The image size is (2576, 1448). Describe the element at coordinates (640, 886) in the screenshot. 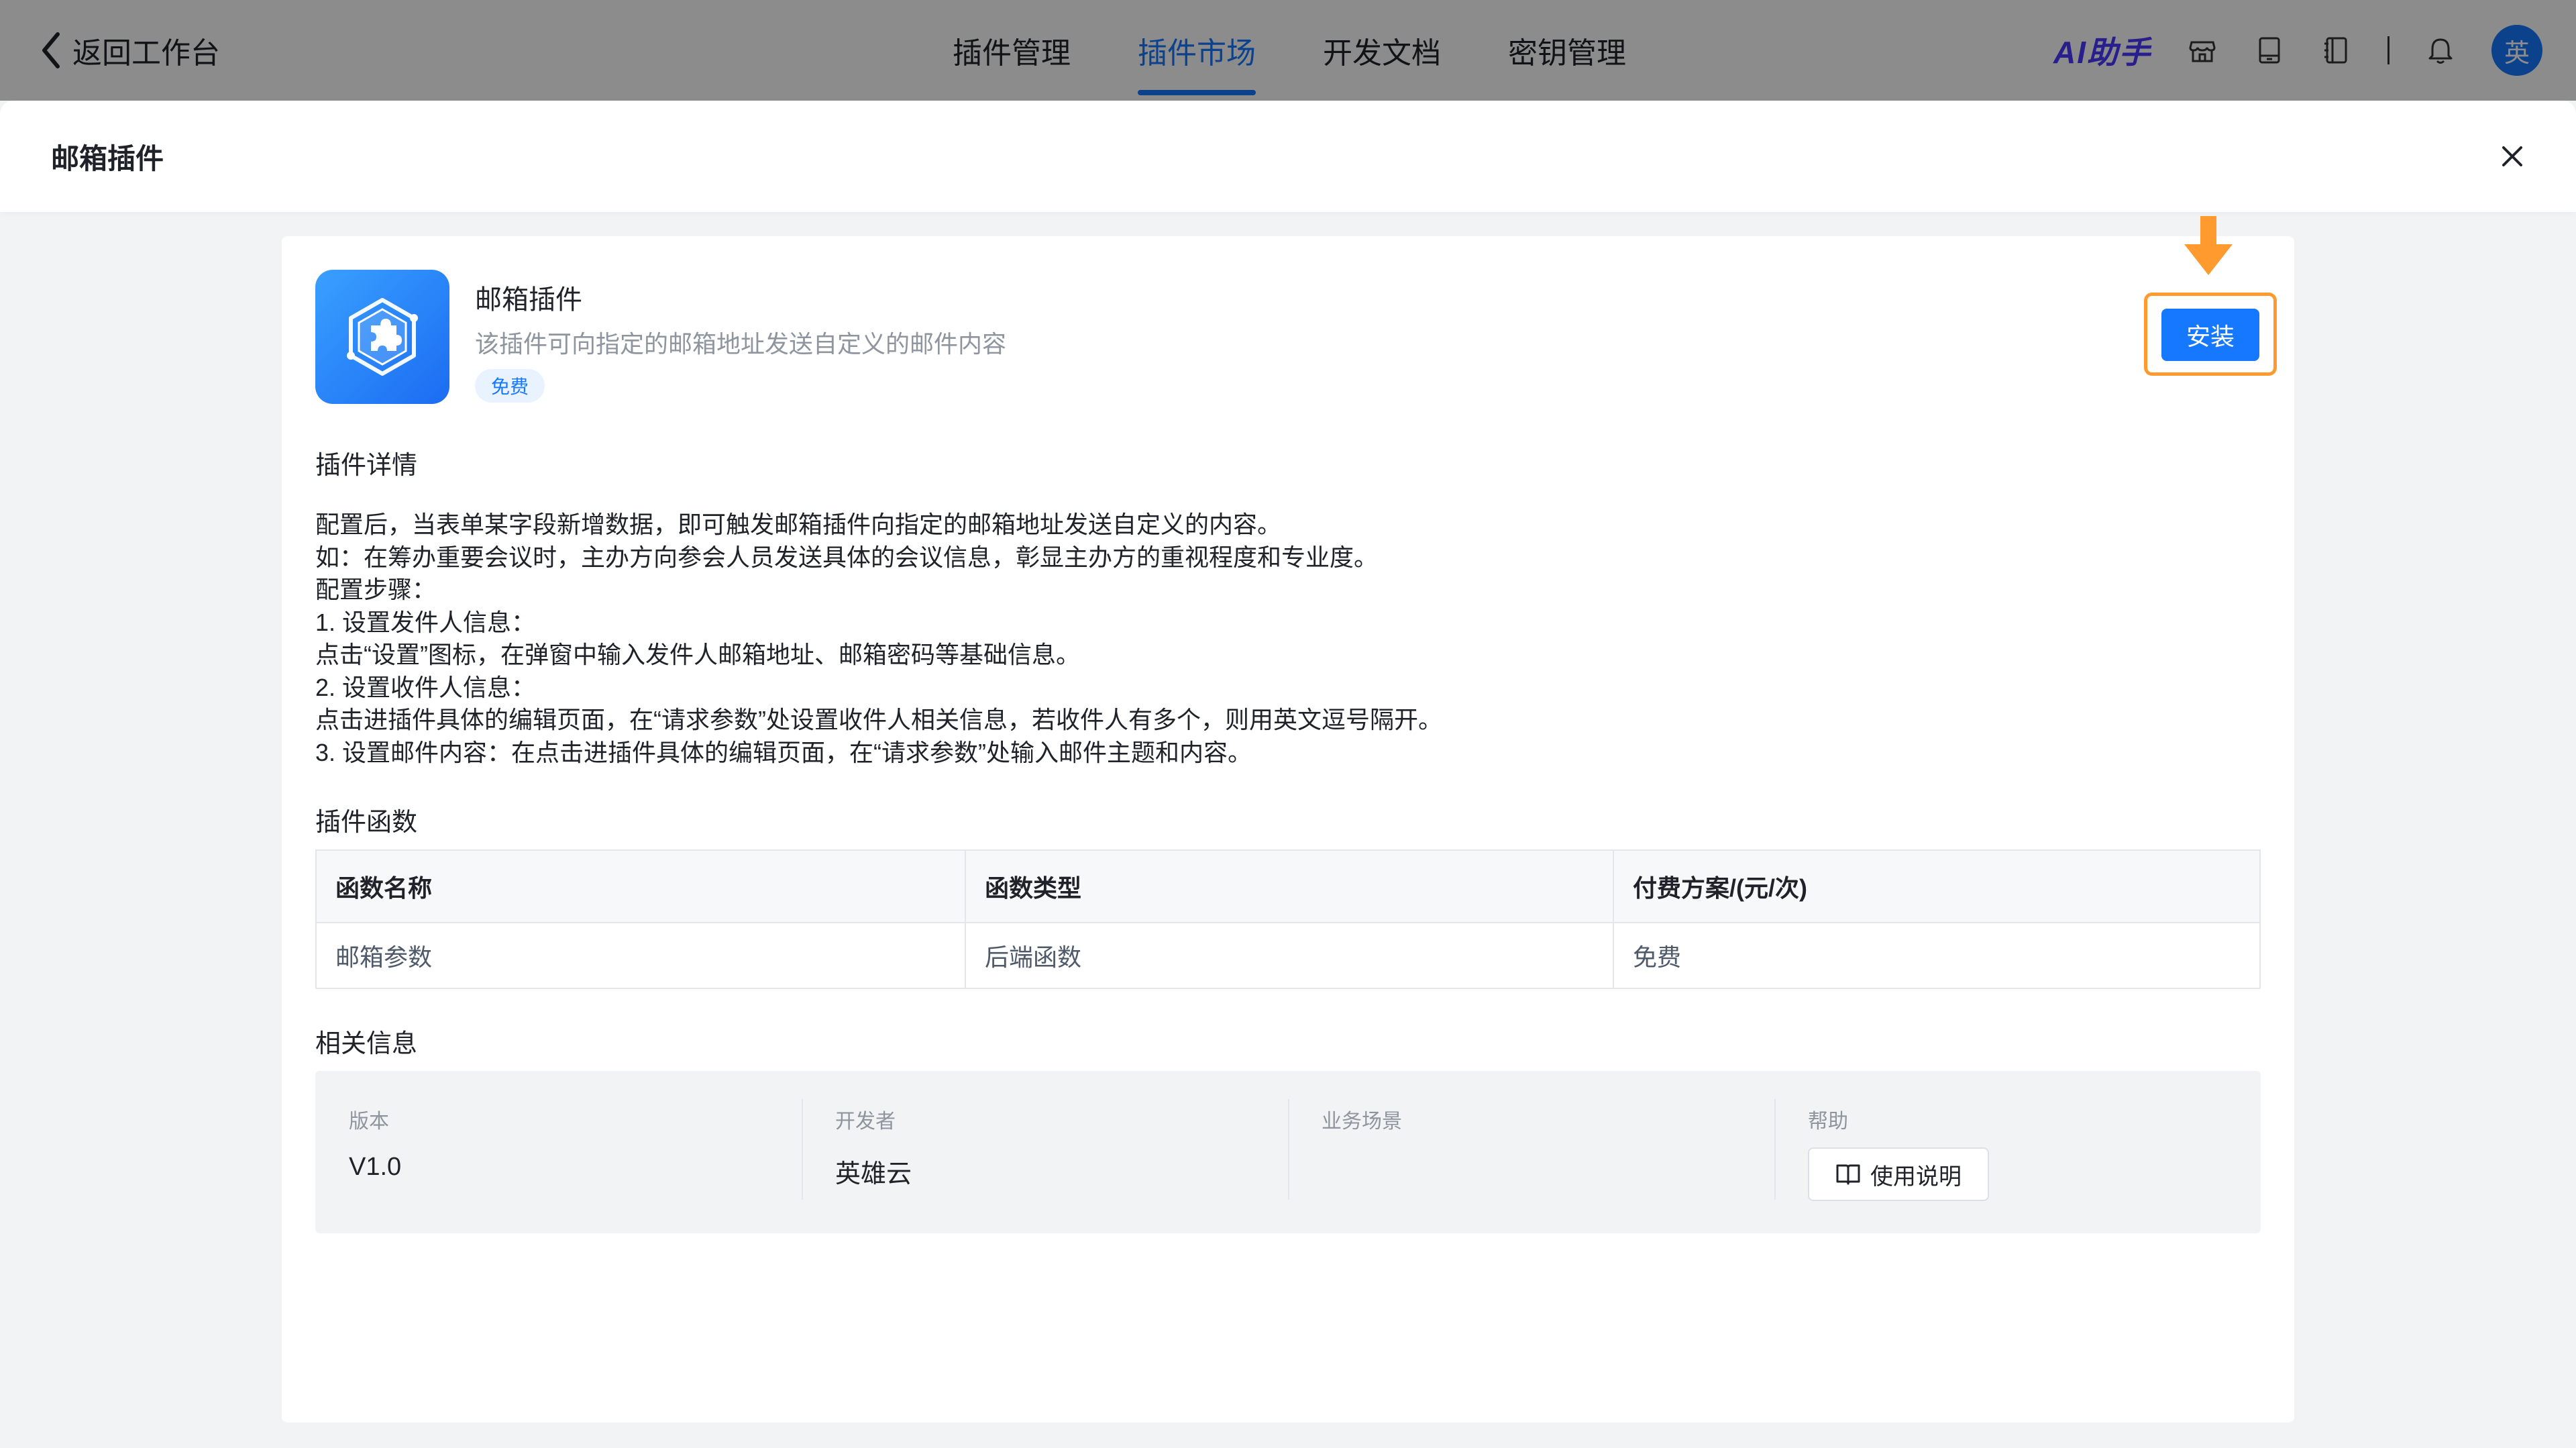

I see `column-header: 函数名称` at that location.